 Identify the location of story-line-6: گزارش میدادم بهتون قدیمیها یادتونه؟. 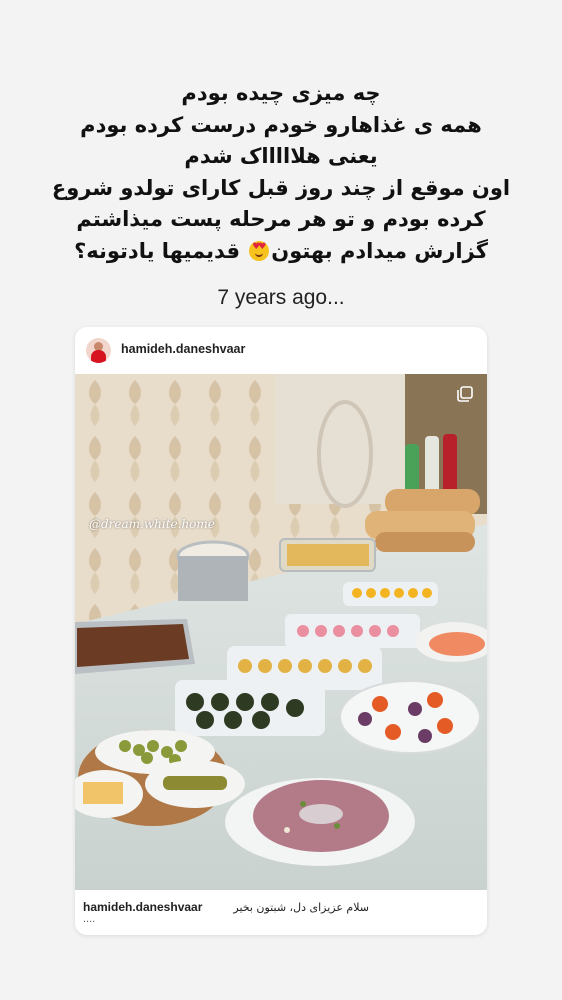
(281, 252).